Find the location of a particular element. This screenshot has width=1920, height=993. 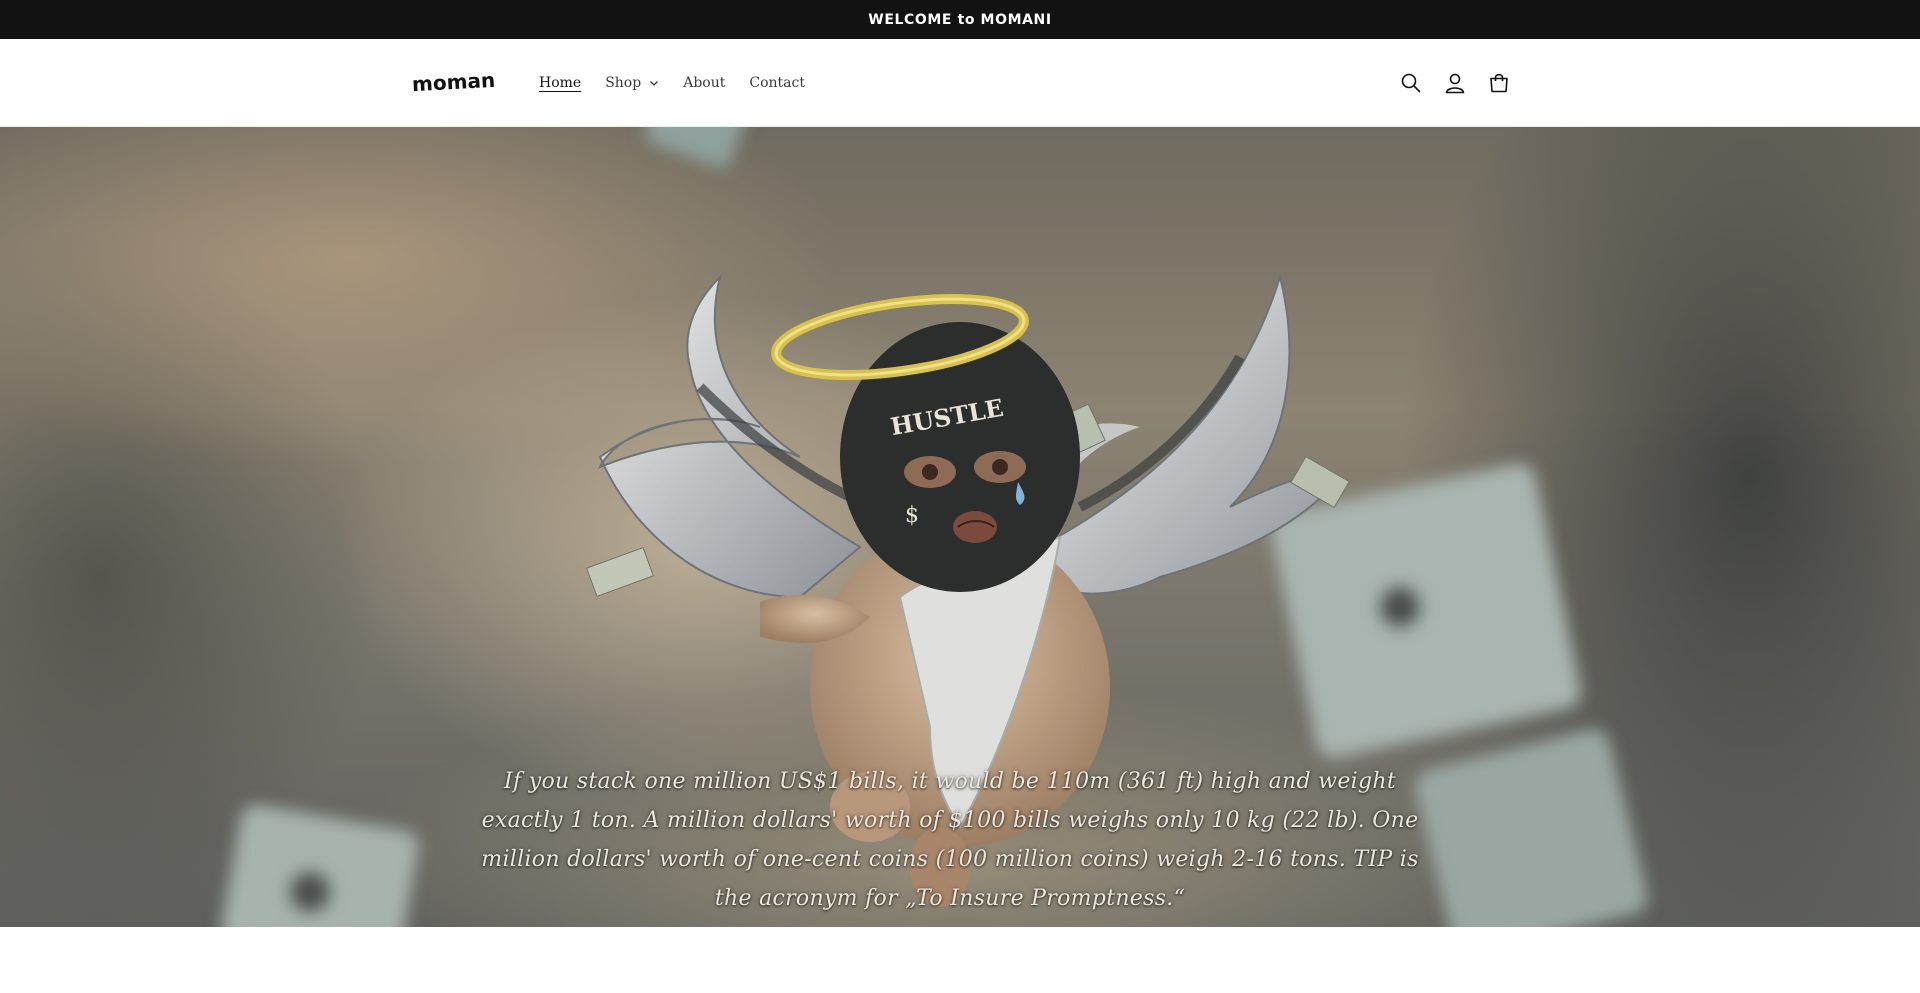

main-nav: Home Shop About Contact is located at coordinates (684, 83).